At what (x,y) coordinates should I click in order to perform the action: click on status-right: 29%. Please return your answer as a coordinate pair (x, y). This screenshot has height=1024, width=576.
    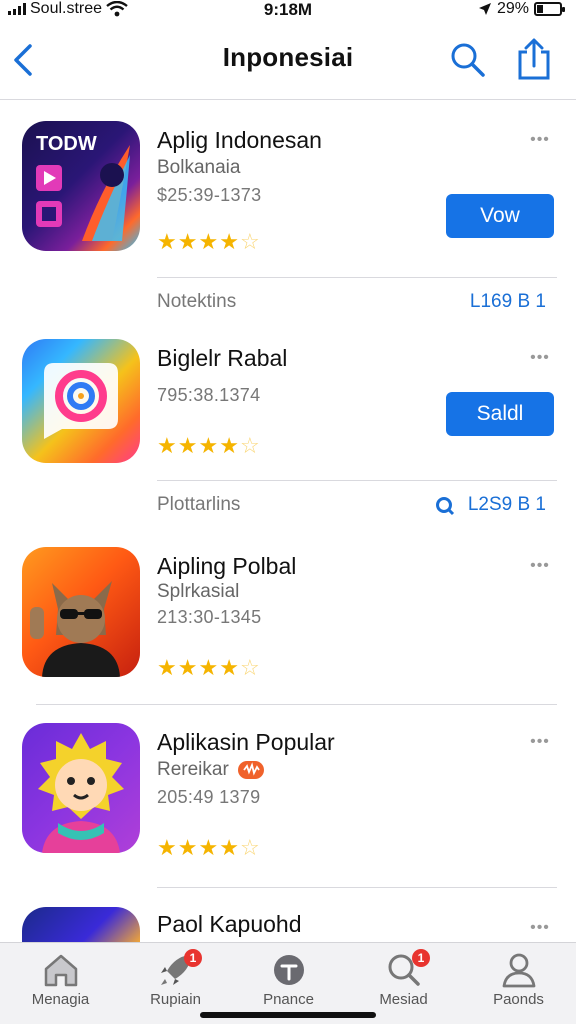
    Looking at the image, I should click on (521, 9).